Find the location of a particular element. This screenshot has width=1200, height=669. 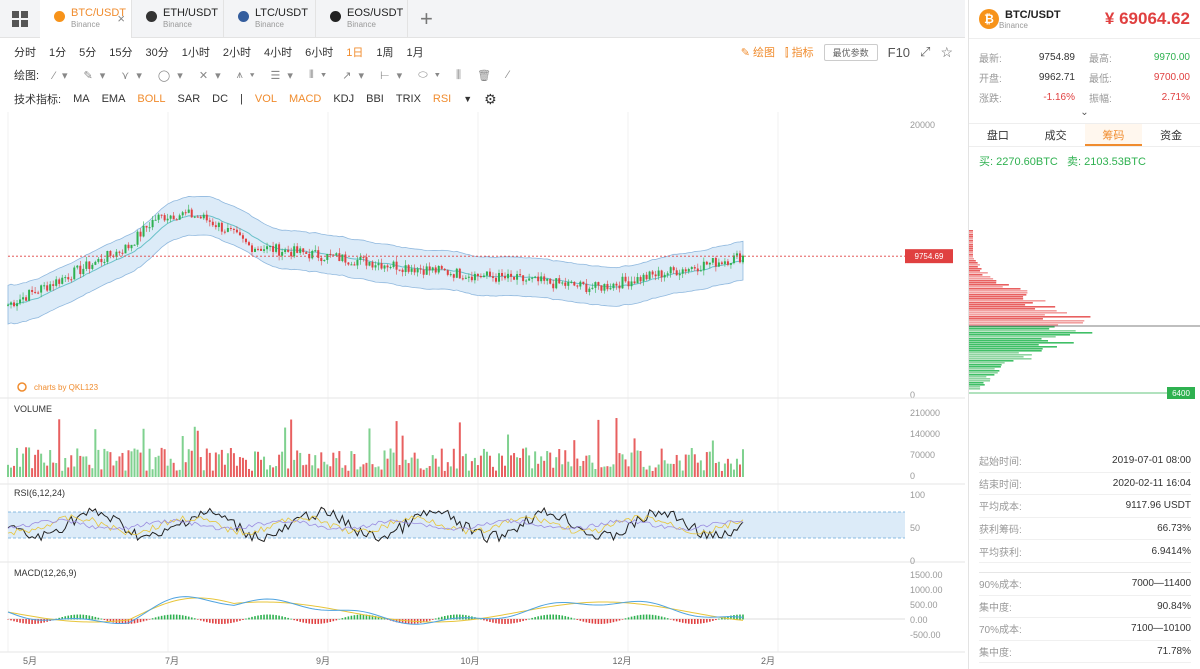

indicator-option: EMA is located at coordinates (114, 99).